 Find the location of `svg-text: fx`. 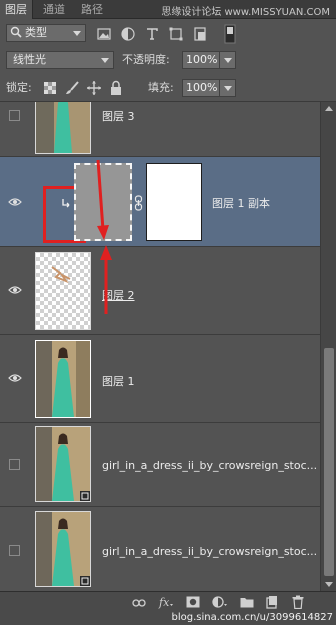

svg-text: fx is located at coordinates (164, 602).